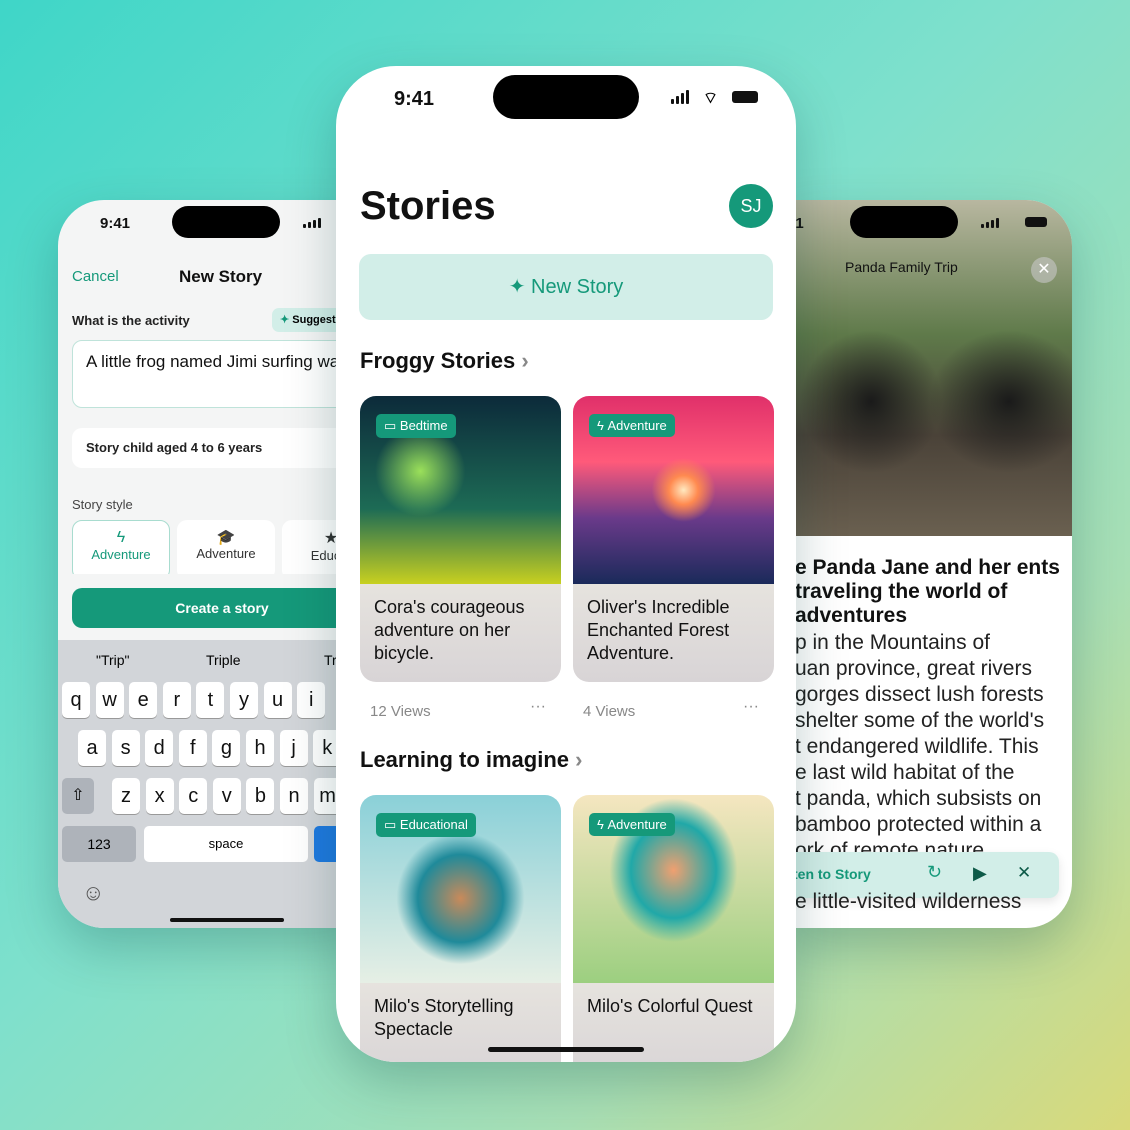 This screenshot has width=1130, height=1130. I want to click on listen-label: ten to Story, so click(832, 874).